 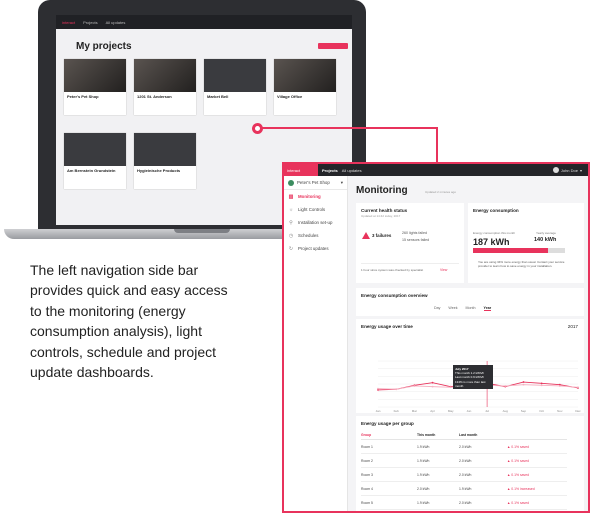 What do you see at coordinates (437, 145) in the screenshot?
I see `connector-line` at bounding box center [437, 145].